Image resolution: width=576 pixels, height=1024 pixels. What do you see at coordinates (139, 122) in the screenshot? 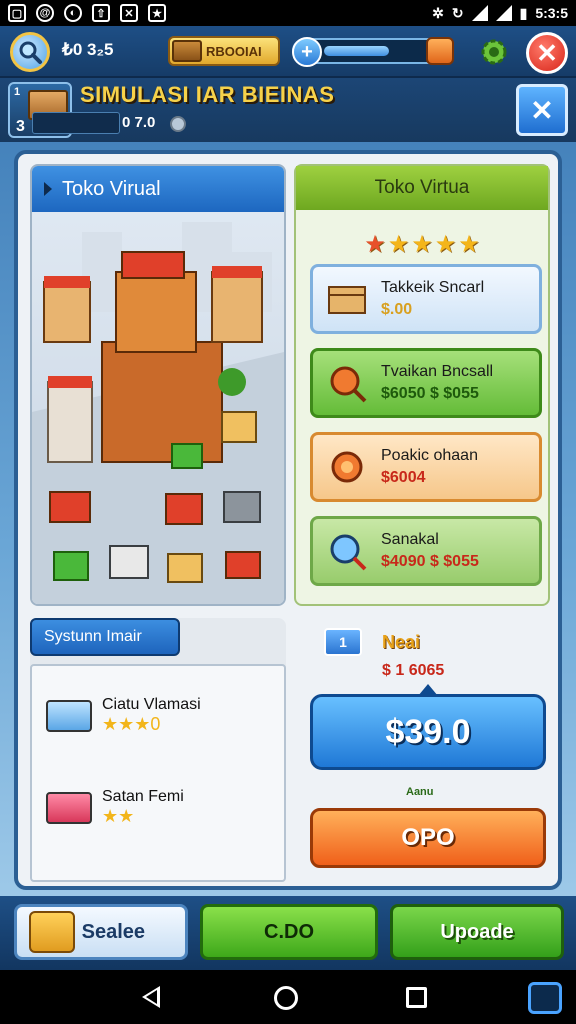
I see `xp-value: 0 7.0` at bounding box center [139, 122].